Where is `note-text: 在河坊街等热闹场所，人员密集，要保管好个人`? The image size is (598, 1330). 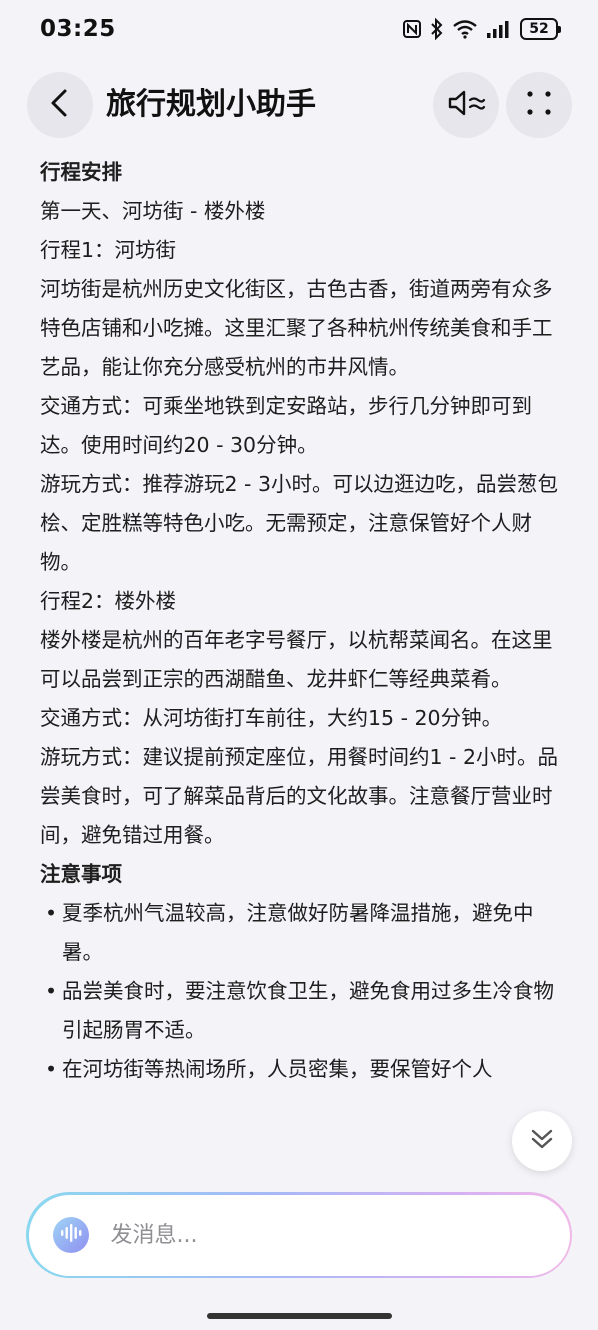
note-text: 在河坊街等热闹场所，人员密集，要保管好个人 is located at coordinates (277, 1069).